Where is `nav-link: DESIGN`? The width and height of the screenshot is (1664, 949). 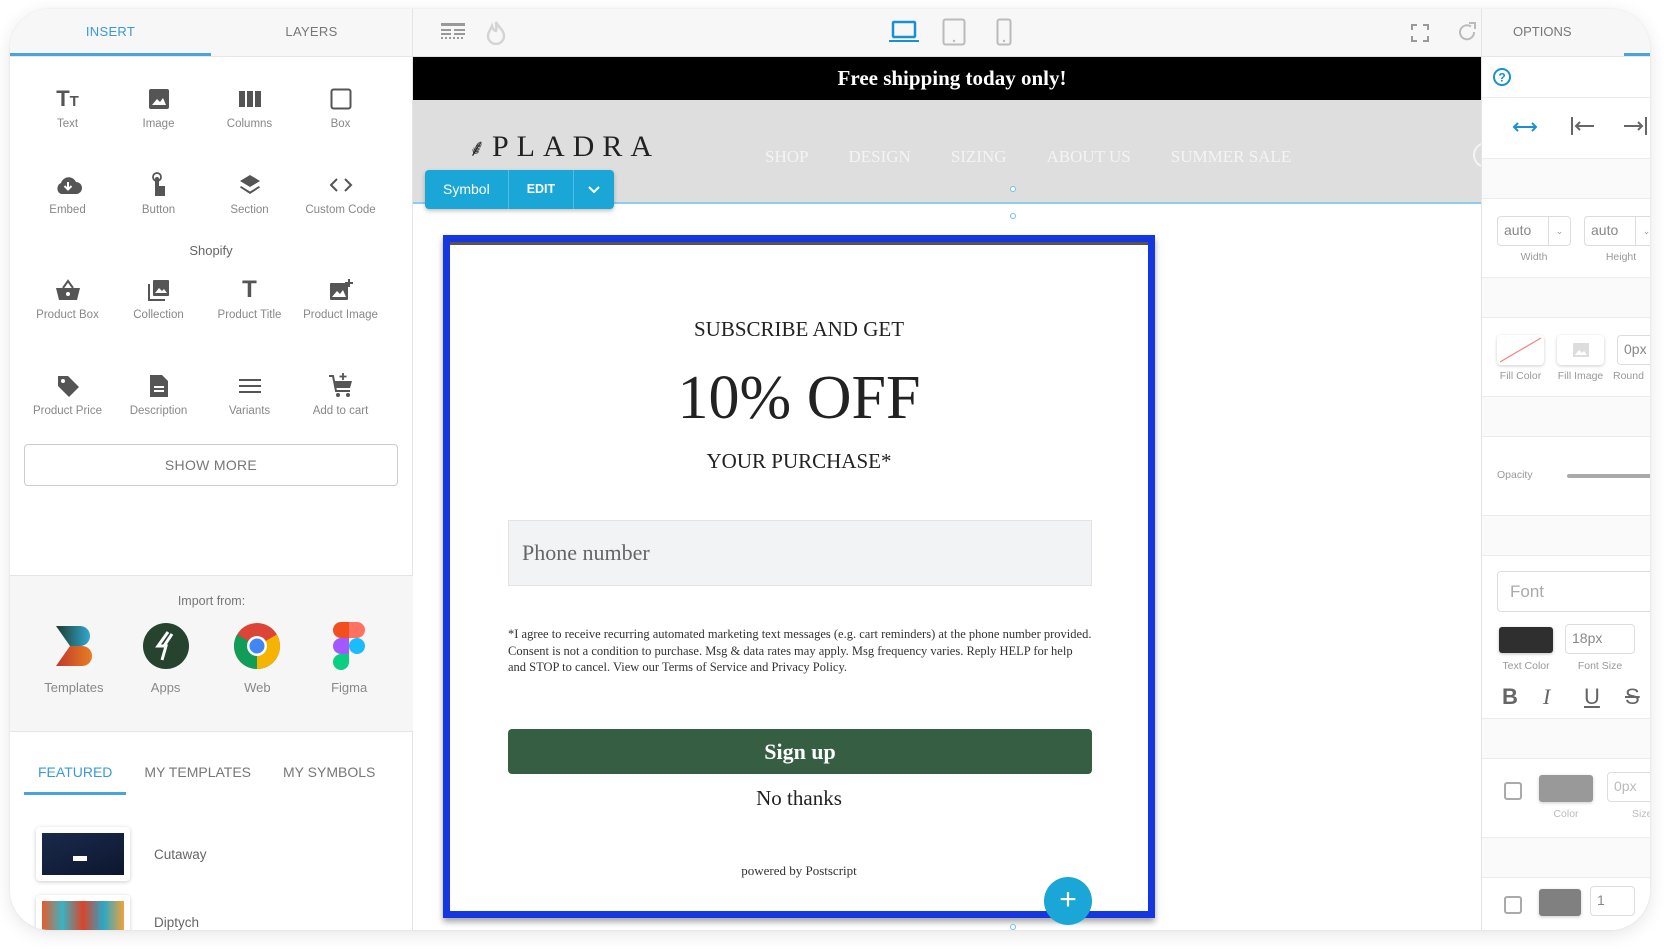 nav-link: DESIGN is located at coordinates (879, 157).